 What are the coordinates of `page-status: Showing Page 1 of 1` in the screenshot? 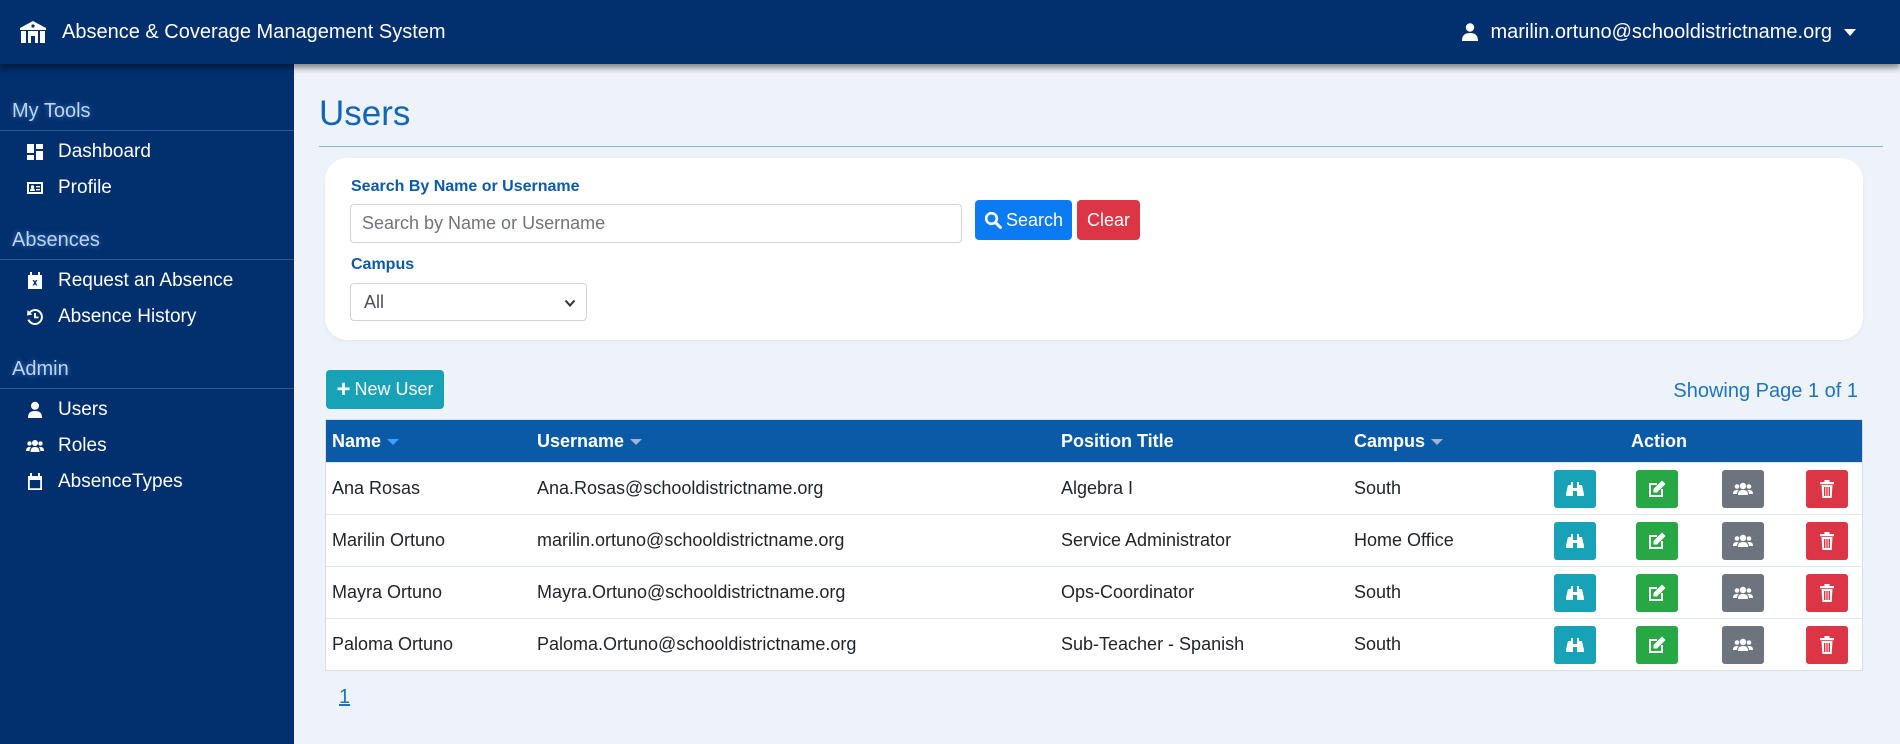 It's located at (1765, 391).